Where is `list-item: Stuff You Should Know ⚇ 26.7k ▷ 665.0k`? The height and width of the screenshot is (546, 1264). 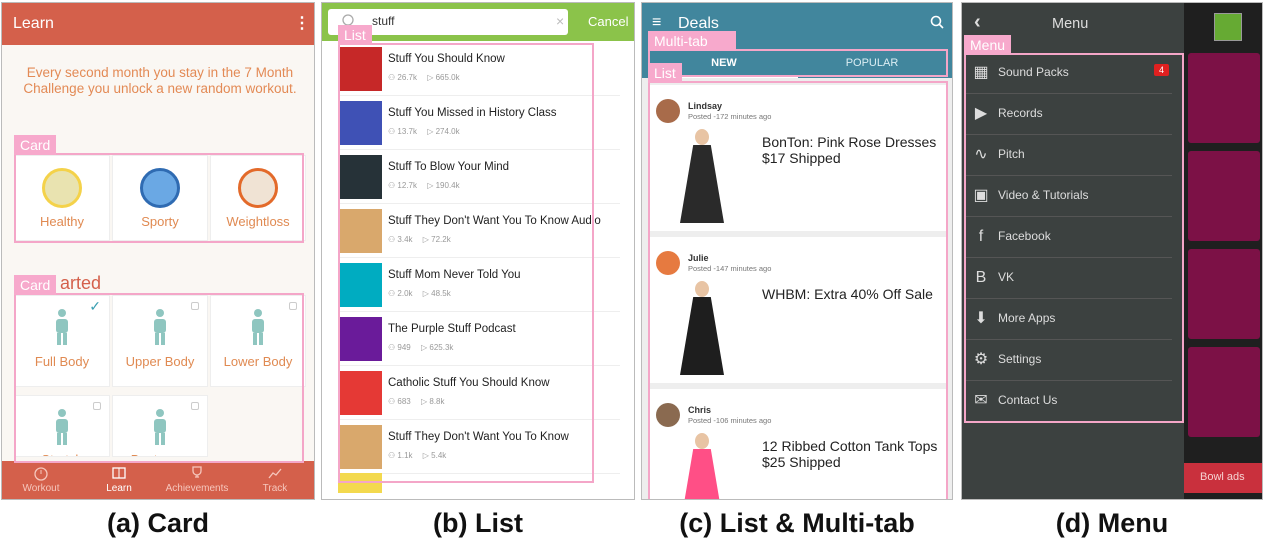
list-item: Stuff You Should Know ⚇ 26.7k ▷ 665.0k is located at coordinates (479, 69).